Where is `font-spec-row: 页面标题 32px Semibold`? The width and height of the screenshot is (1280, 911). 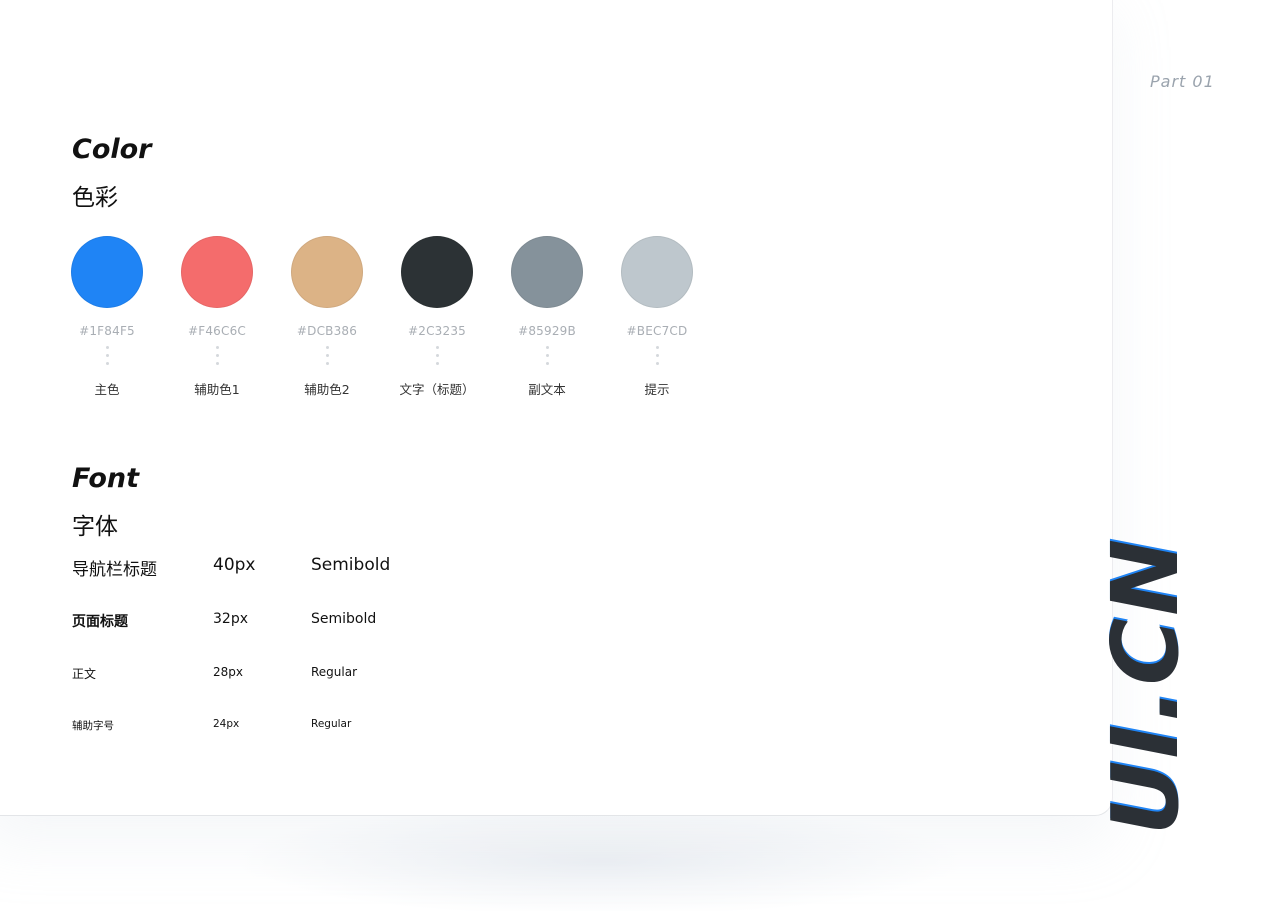 font-spec-row: 页面标题 32px Semibold is located at coordinates (372, 626).